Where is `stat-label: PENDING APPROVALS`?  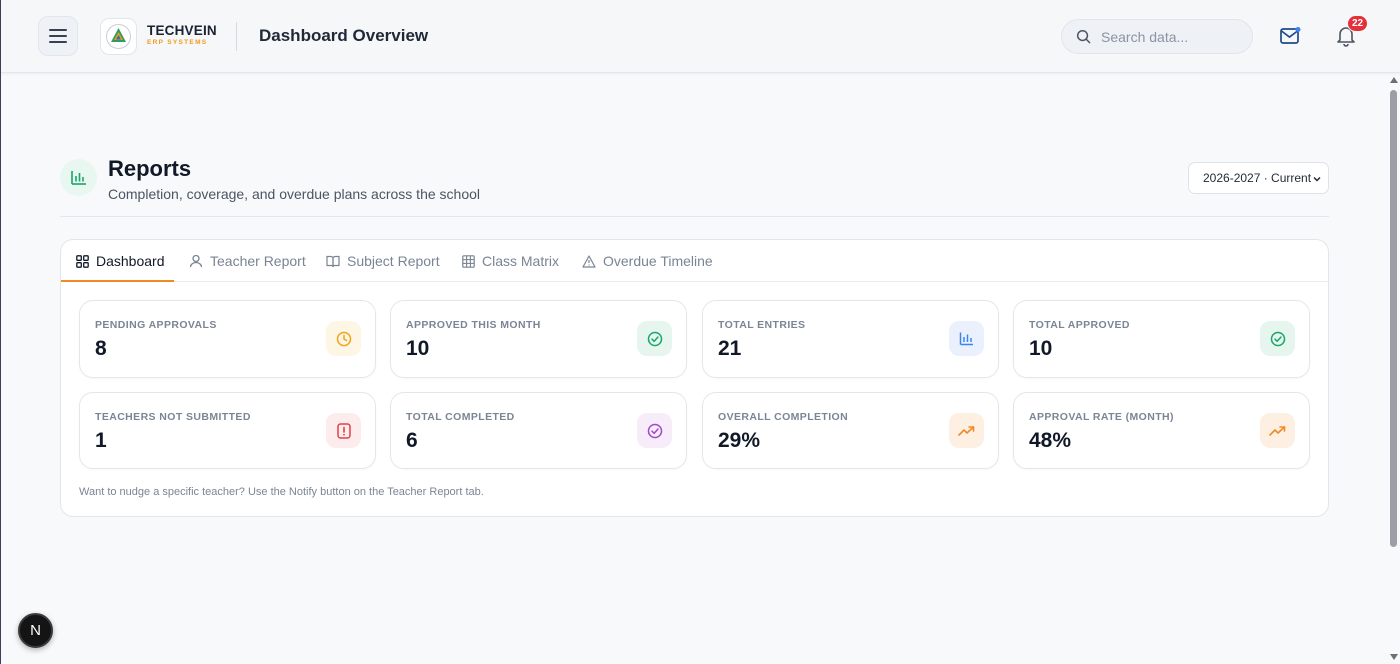
stat-label: PENDING APPROVALS is located at coordinates (156, 325).